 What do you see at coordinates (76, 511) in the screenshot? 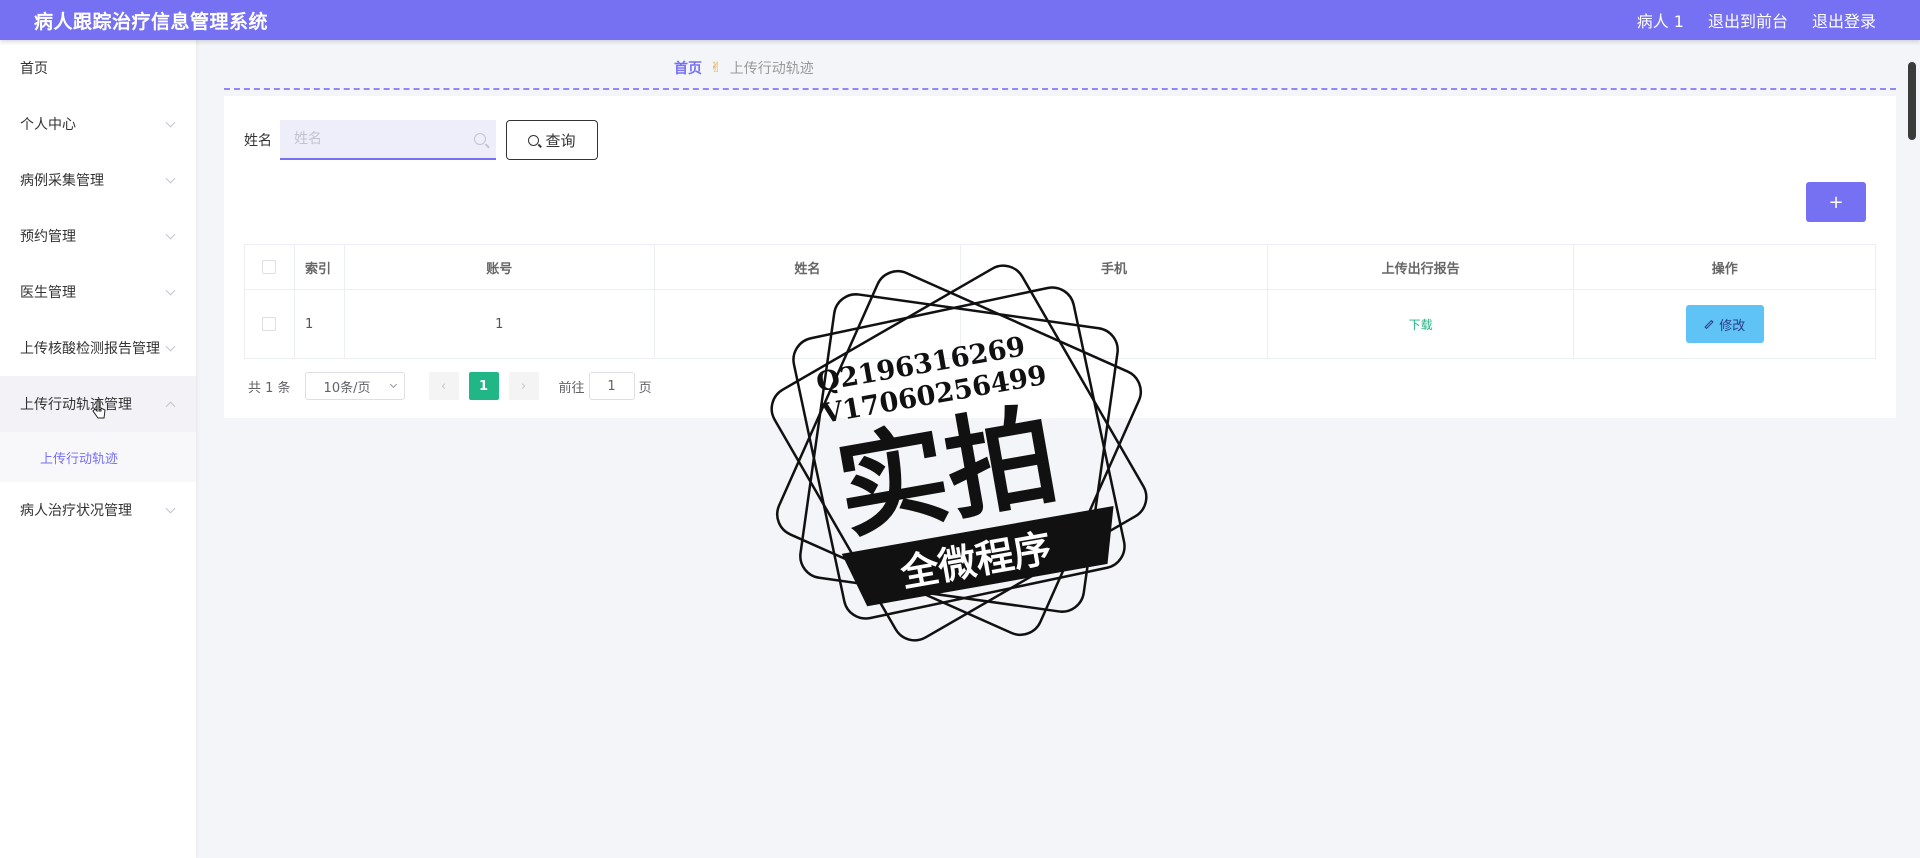
I see `sidebar-item-label: 病人治疗状况管理` at bounding box center [76, 511].